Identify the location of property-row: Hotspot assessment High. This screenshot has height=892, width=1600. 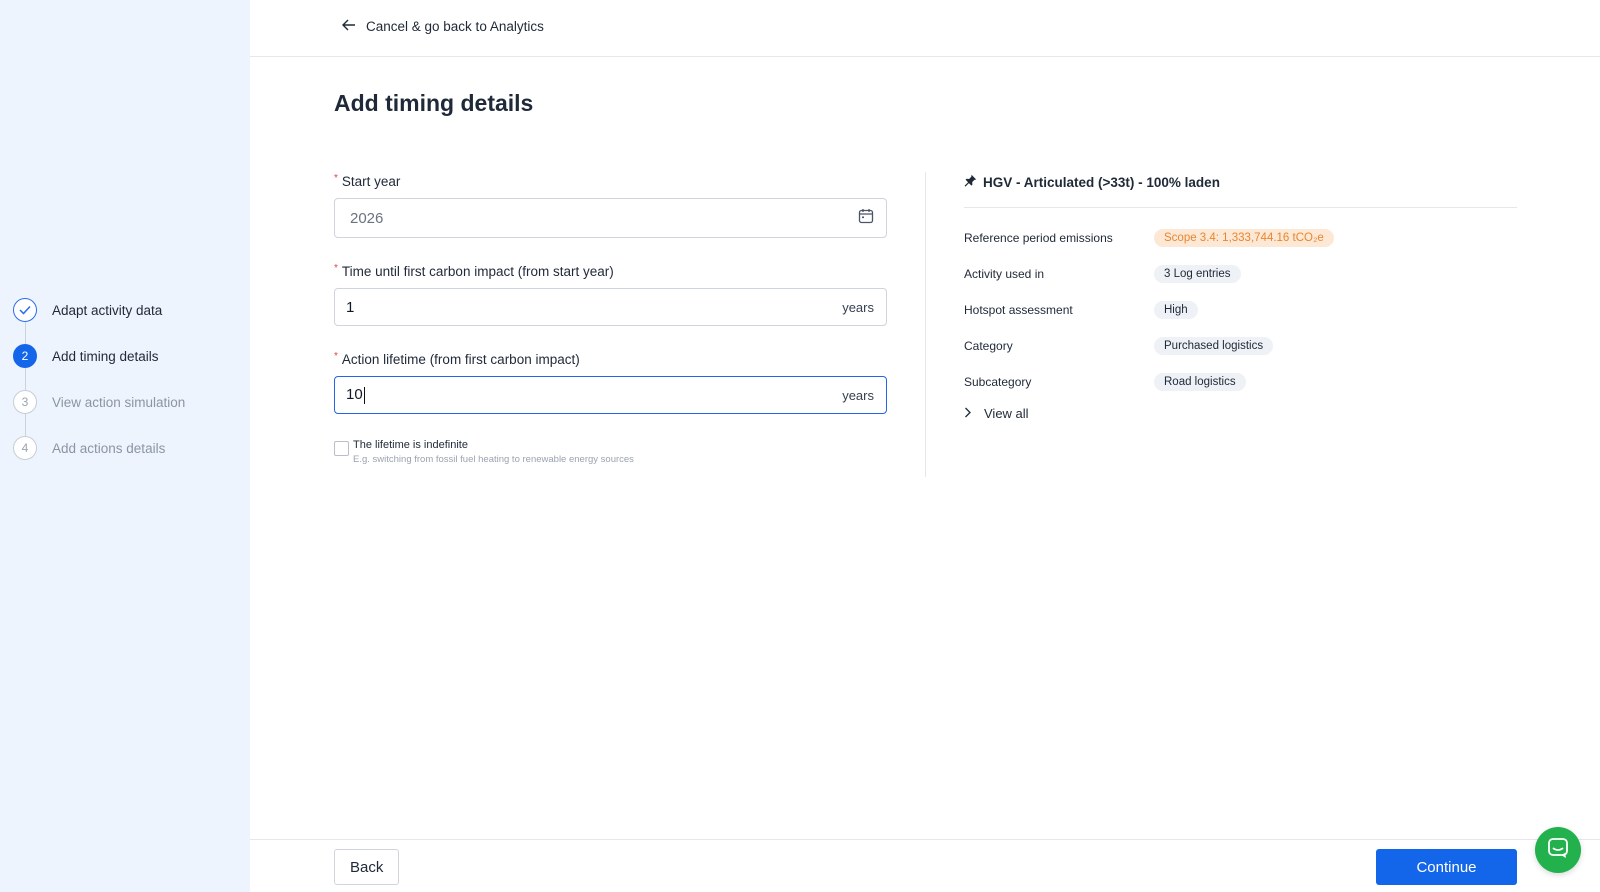
(1240, 310).